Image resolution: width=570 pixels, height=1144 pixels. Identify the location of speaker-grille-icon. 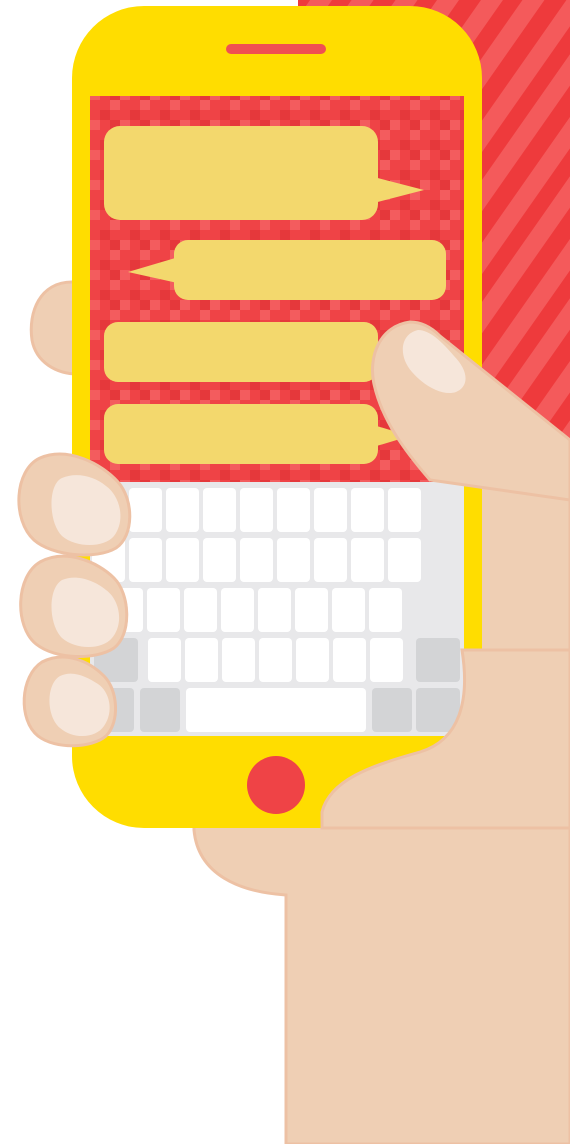
(276, 49).